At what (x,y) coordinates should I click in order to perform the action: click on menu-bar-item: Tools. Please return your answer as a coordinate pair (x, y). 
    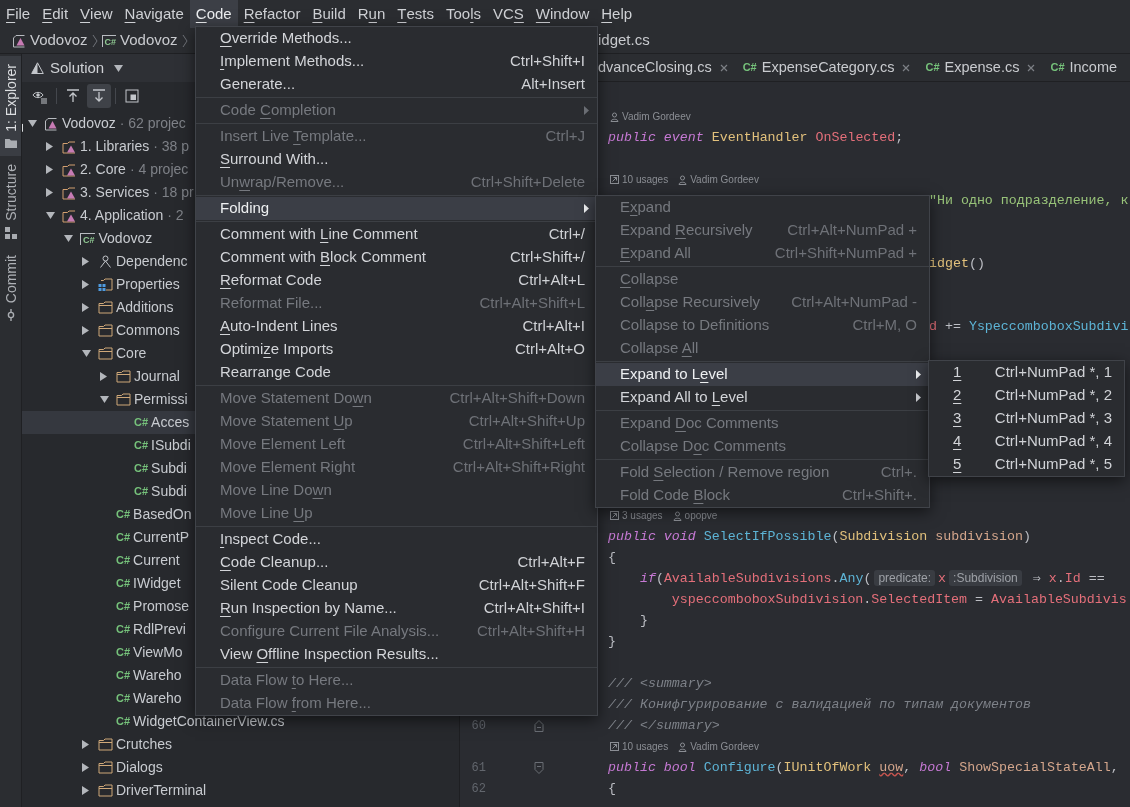
    Looking at the image, I should click on (463, 14).